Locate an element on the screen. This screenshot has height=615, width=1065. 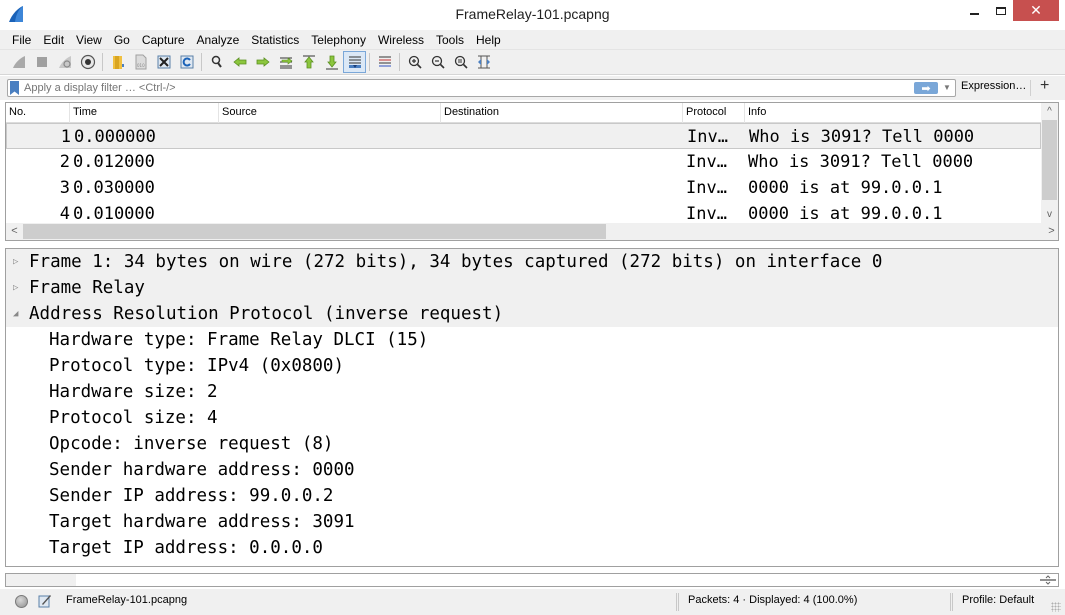
zoom-in-button is located at coordinates (414, 62).